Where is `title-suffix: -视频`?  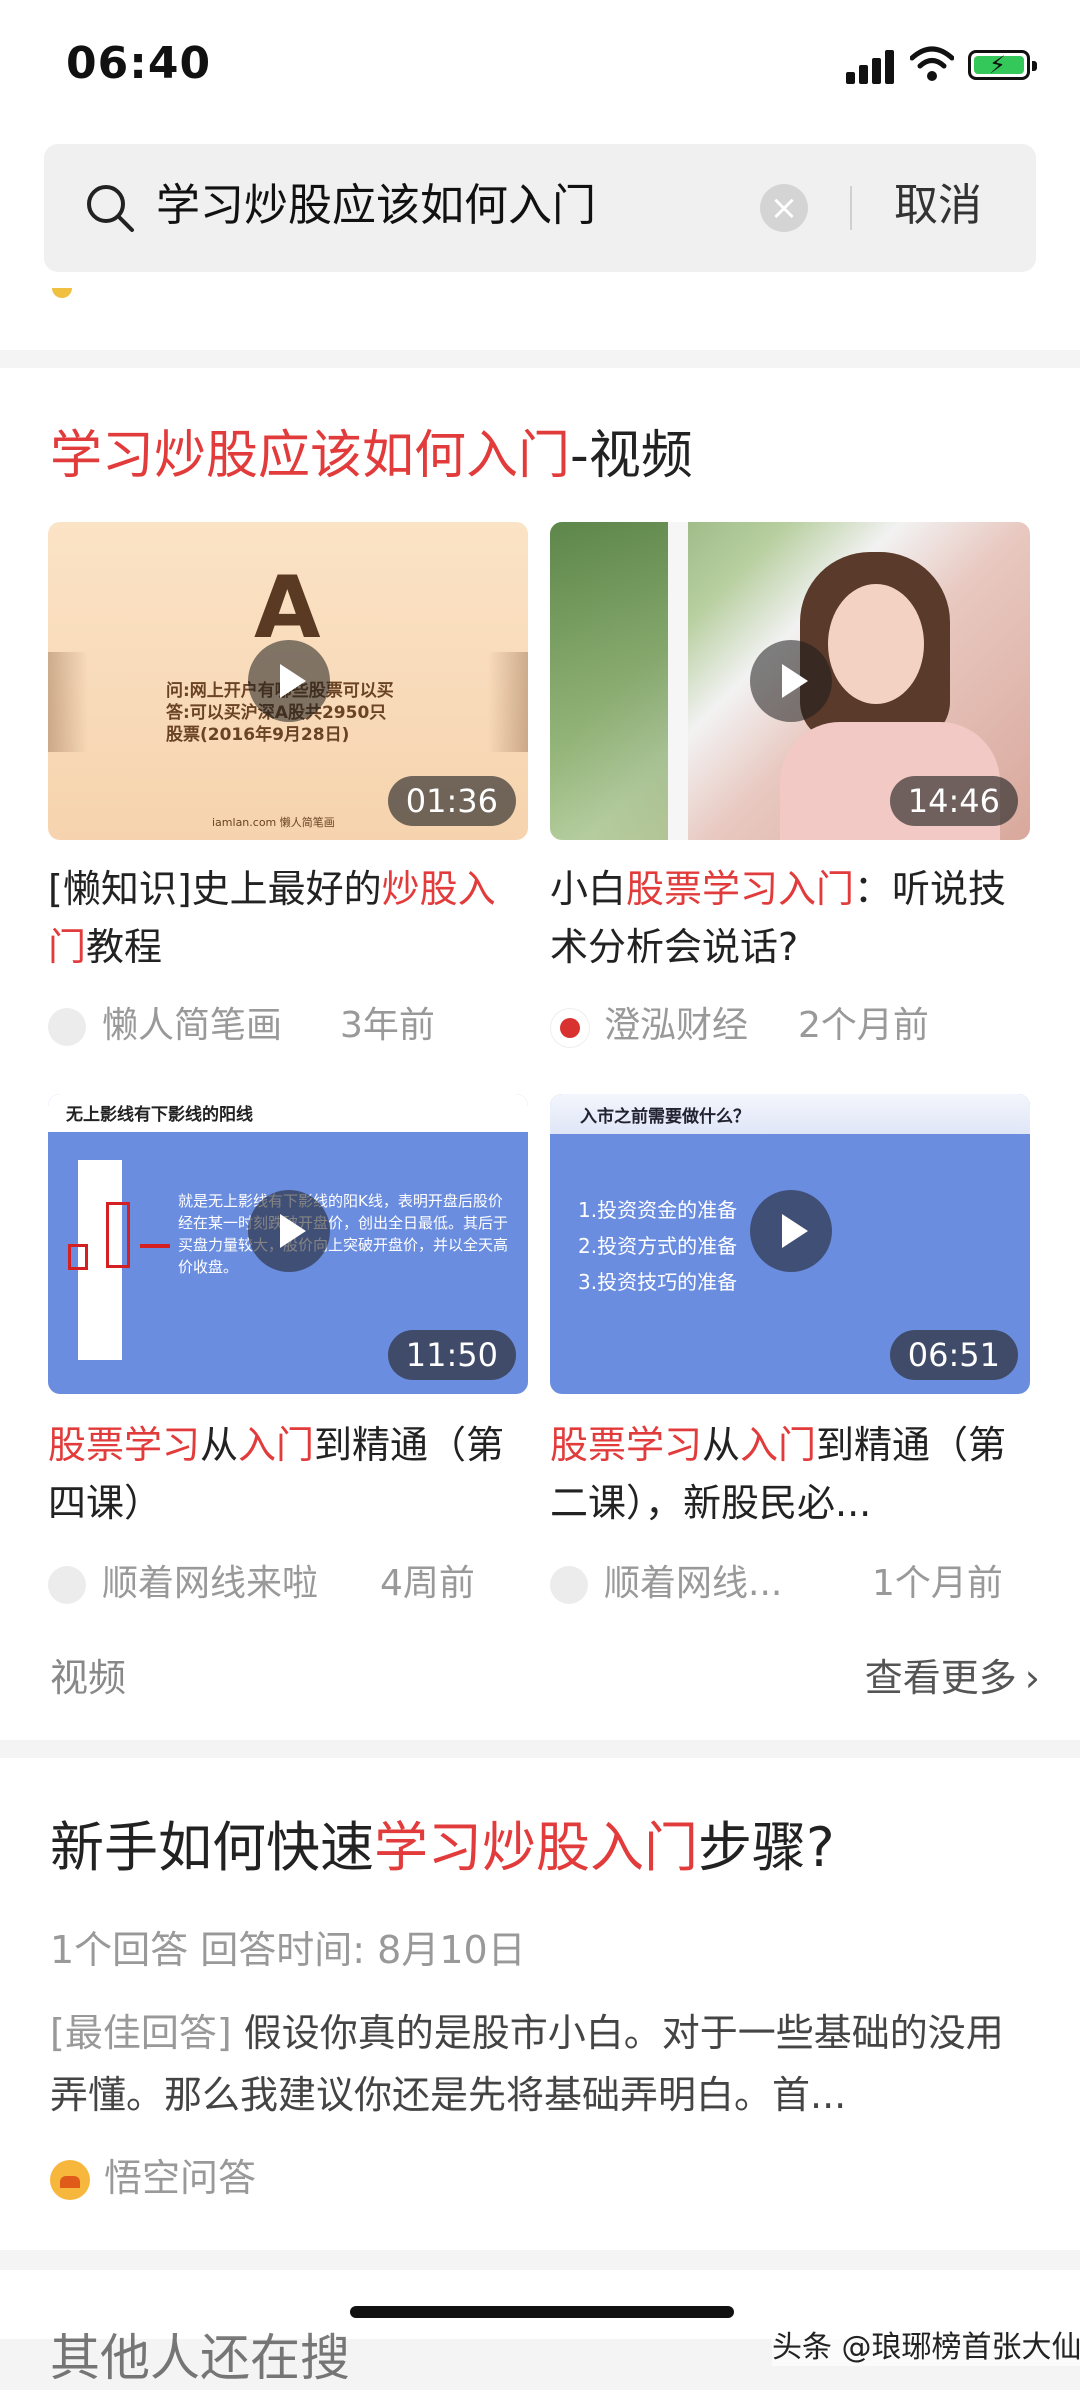 title-suffix: -视频 is located at coordinates (631, 456).